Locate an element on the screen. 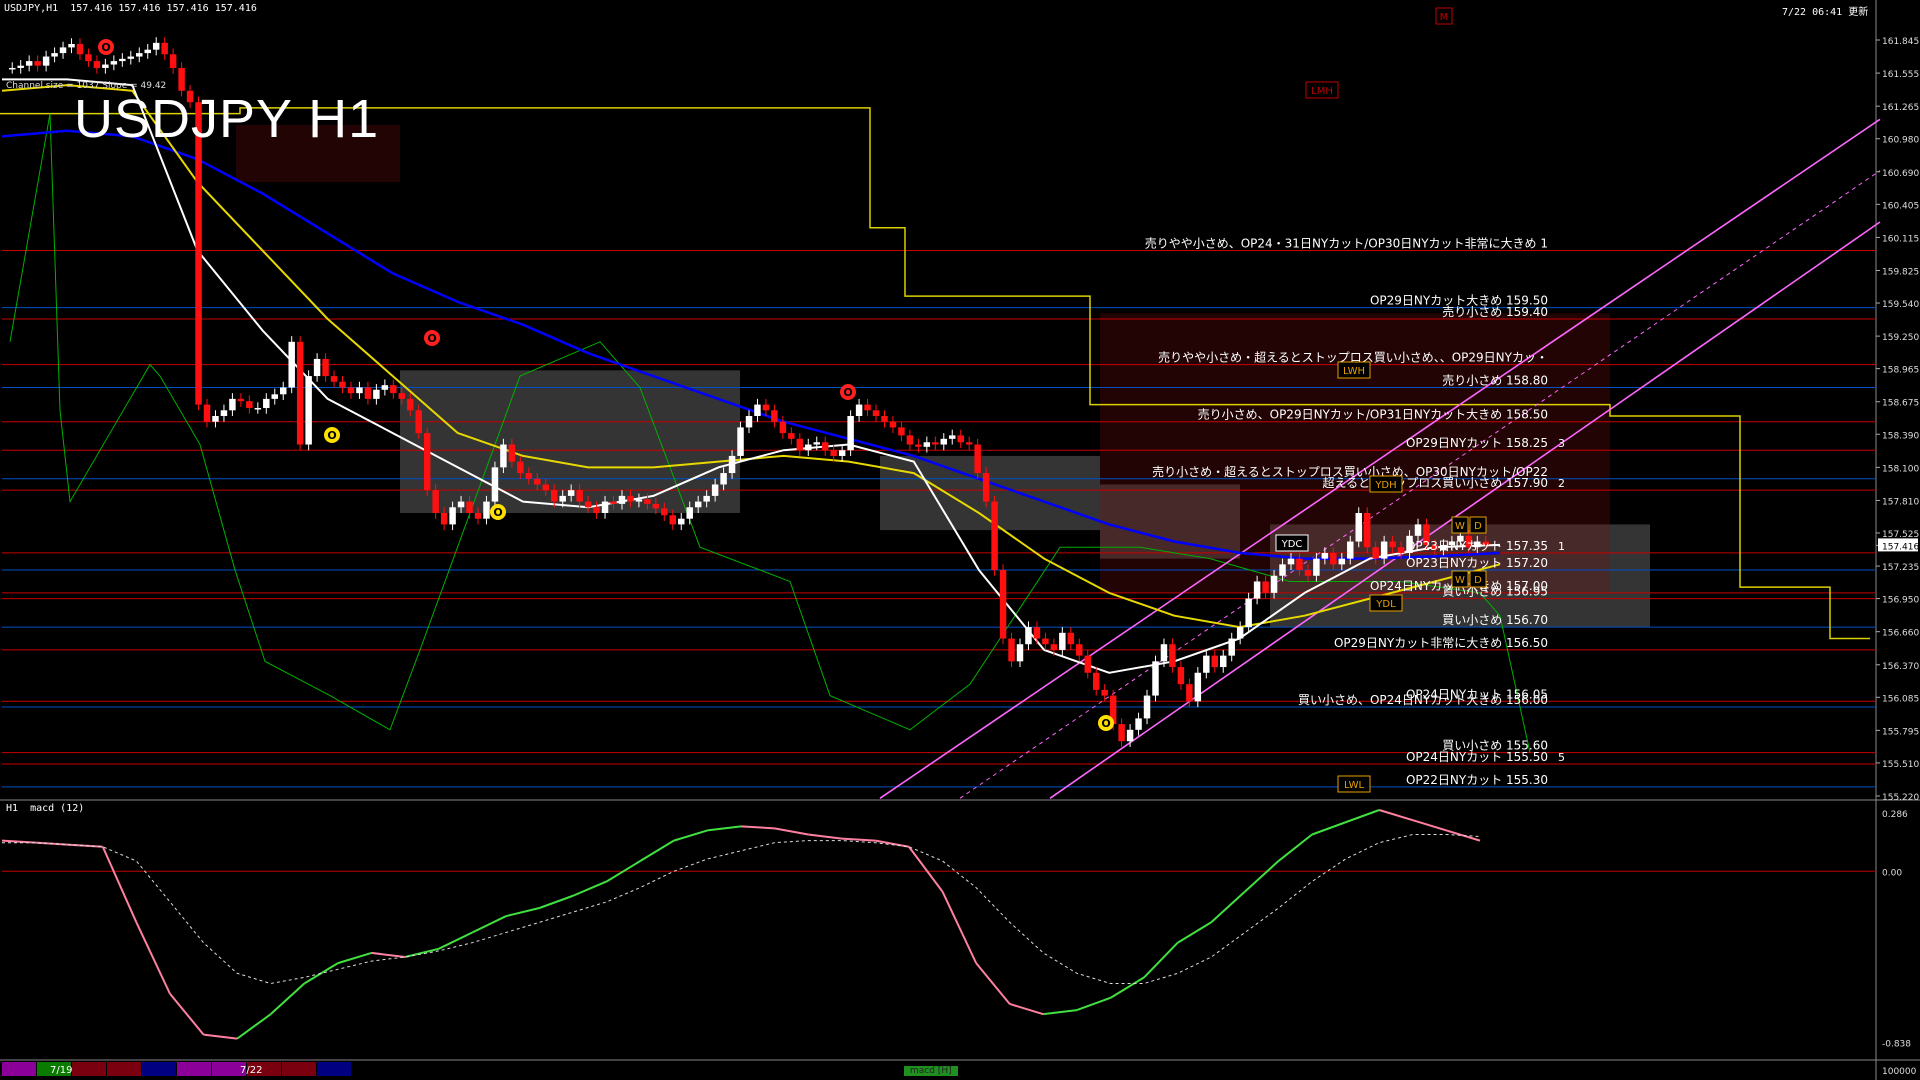 The image size is (1920, 1080). level-tag: 3 is located at coordinates (1561, 443).